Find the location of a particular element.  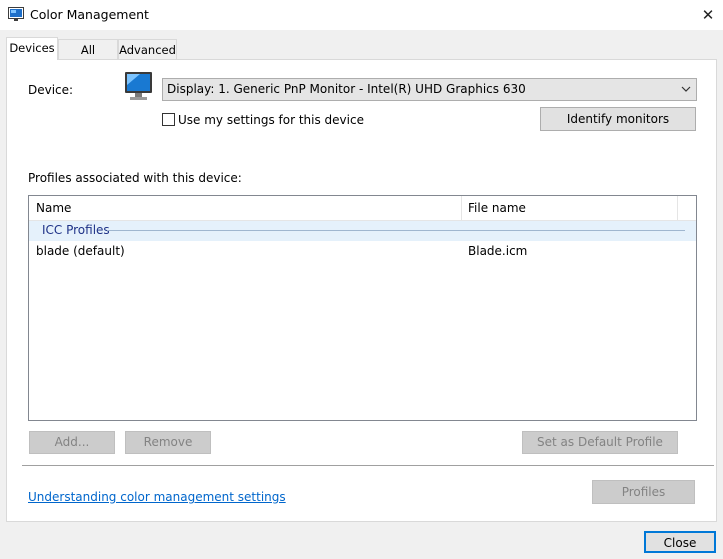

understanding-color-management-link: Understanding color management settings is located at coordinates (157, 497).